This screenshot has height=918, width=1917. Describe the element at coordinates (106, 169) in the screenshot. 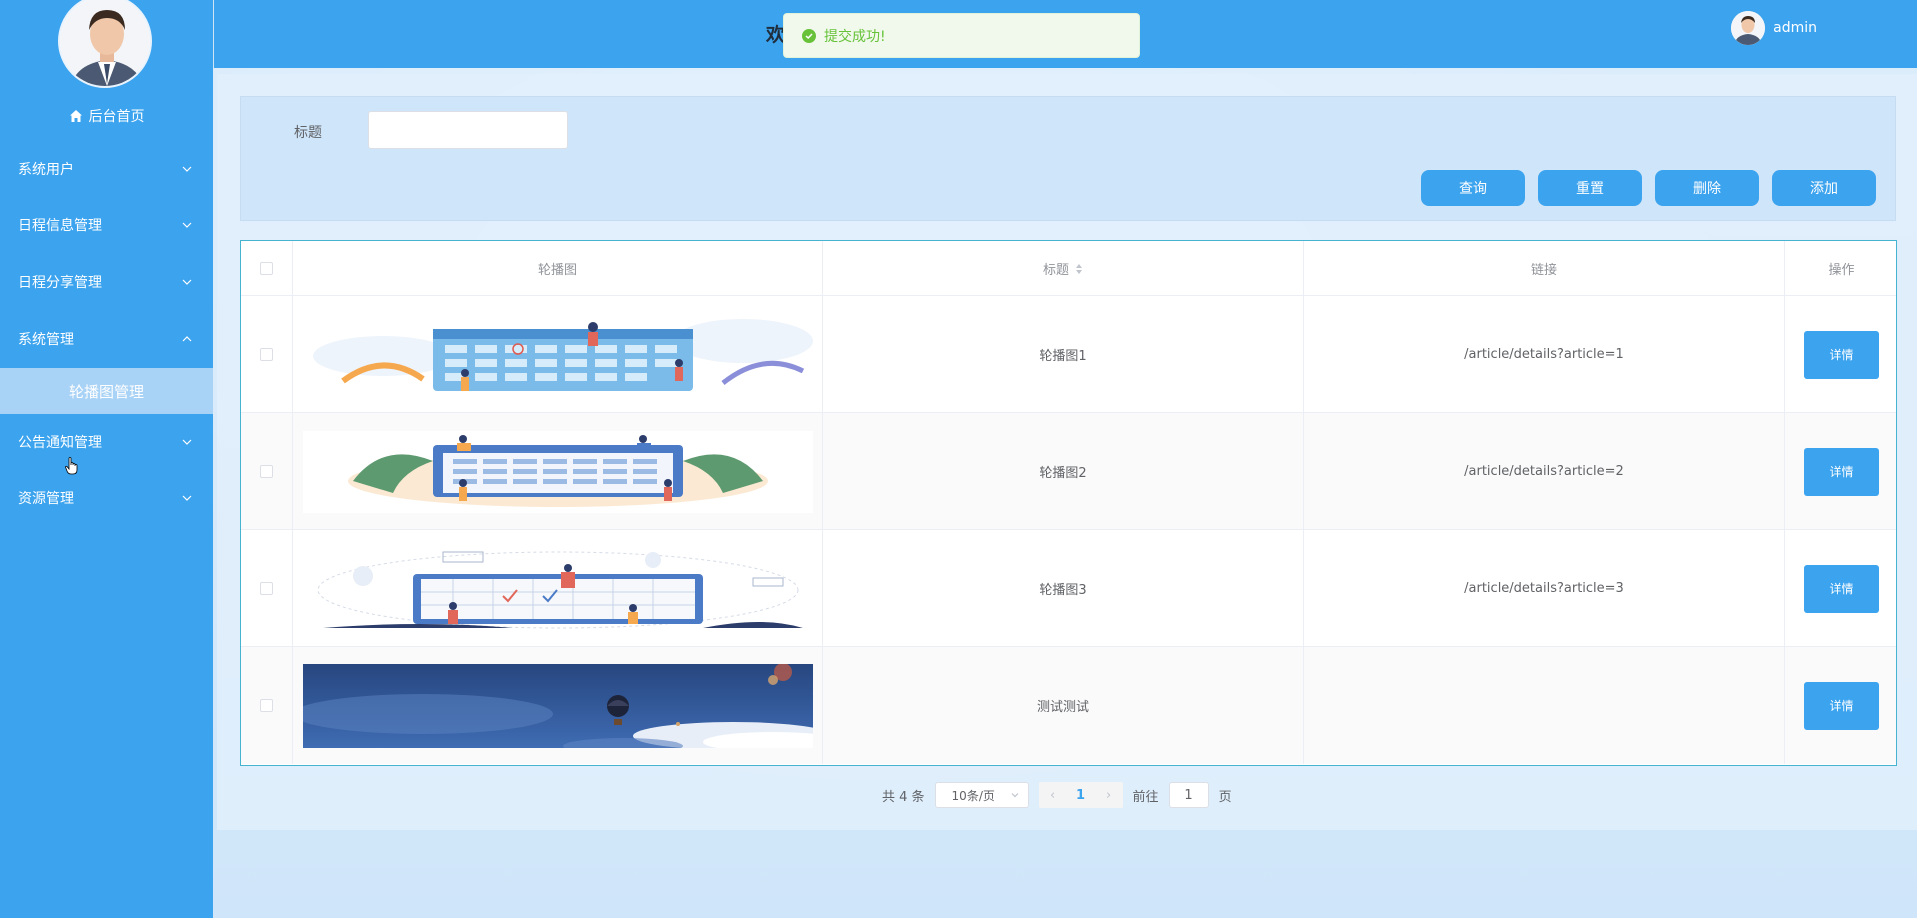

I see `menu-system-users: 系统用户` at that location.